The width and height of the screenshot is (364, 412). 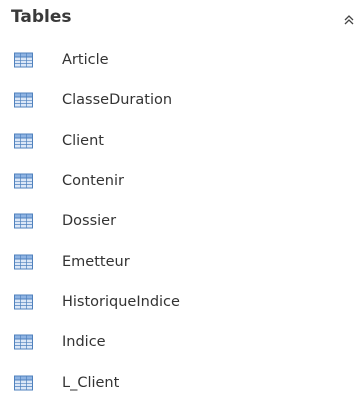 What do you see at coordinates (182, 100) in the screenshot?
I see `list-item: ClasseDuration` at bounding box center [182, 100].